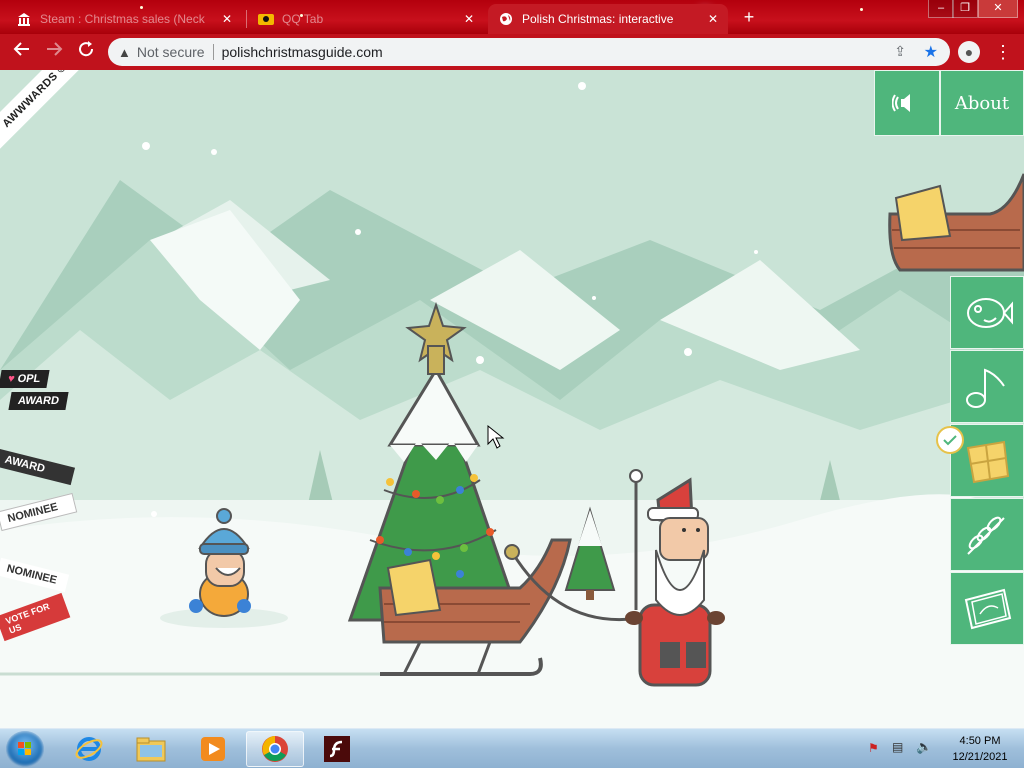 The width and height of the screenshot is (1024, 768). I want to click on flash-player-button, so click(337, 749).